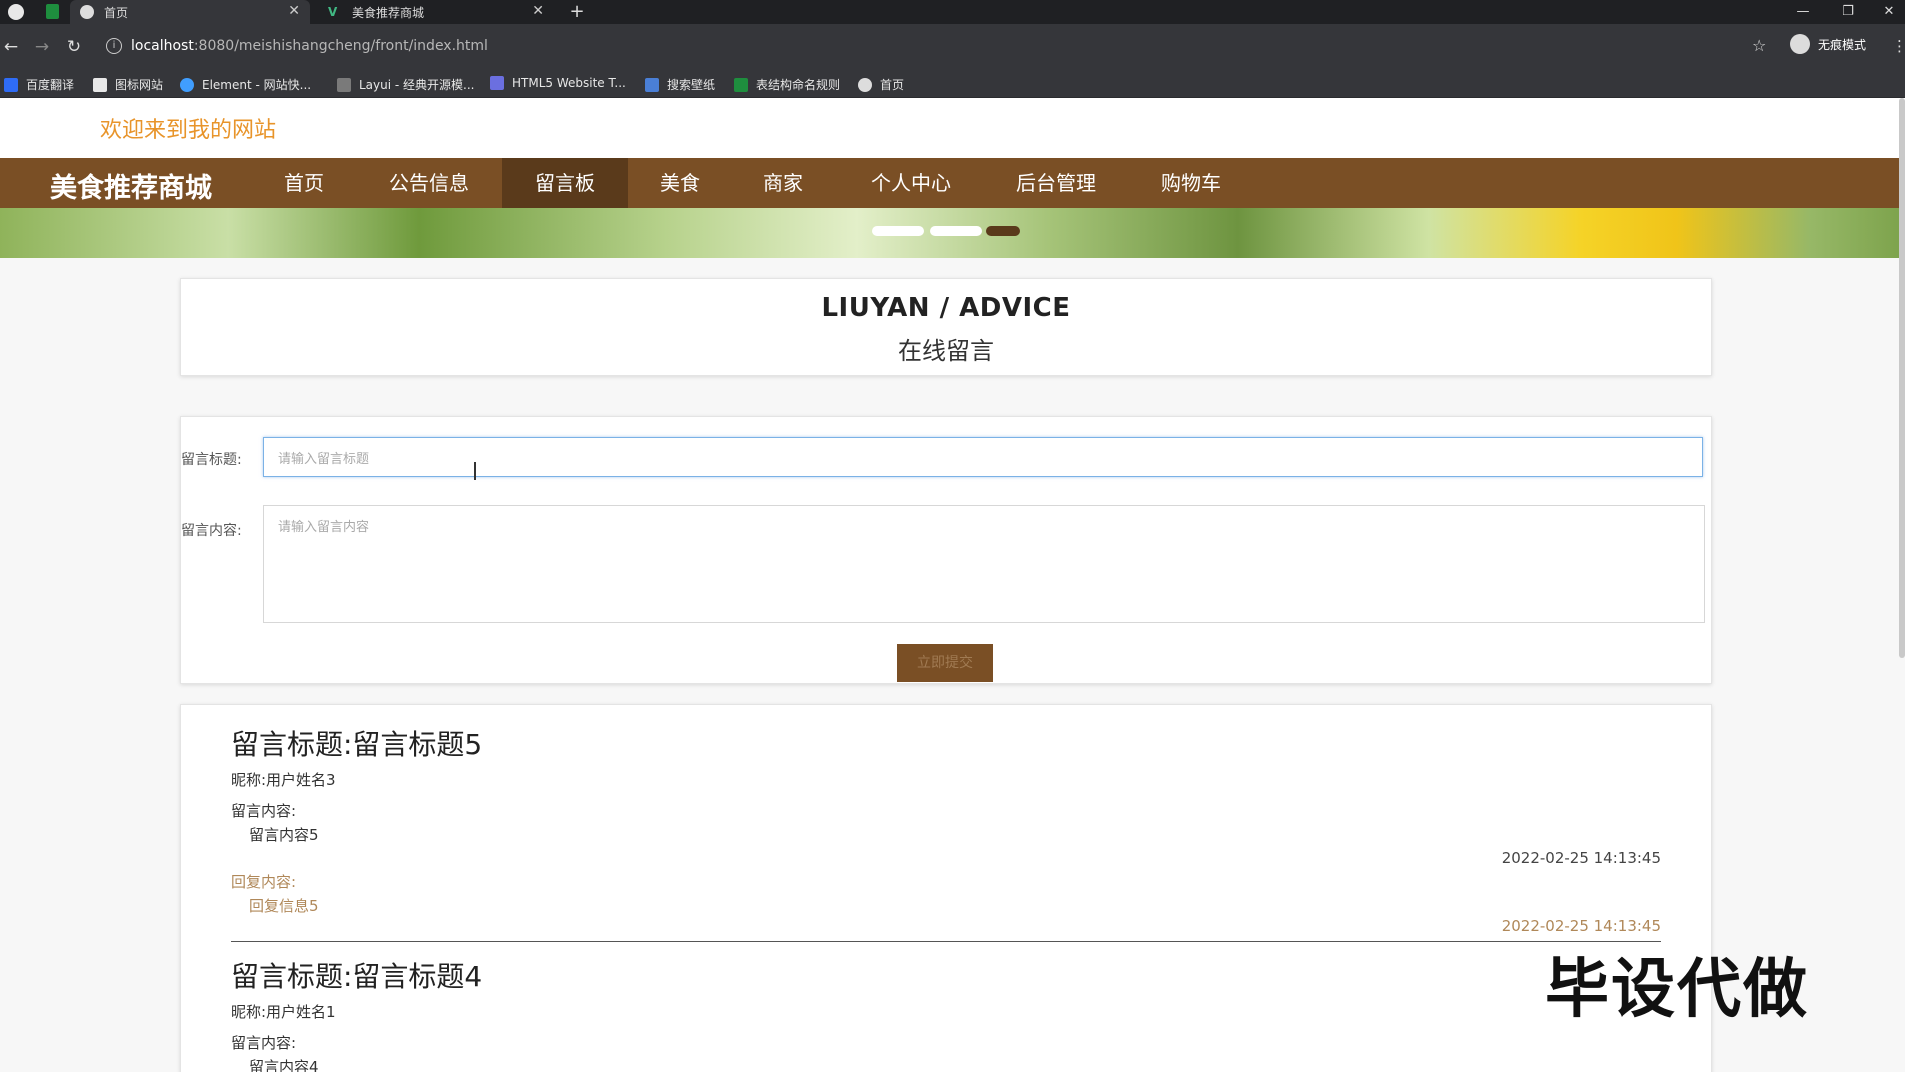 Image resolution: width=1905 pixels, height=1072 pixels. I want to click on bookmark-label: 百度翻译, so click(50, 85).